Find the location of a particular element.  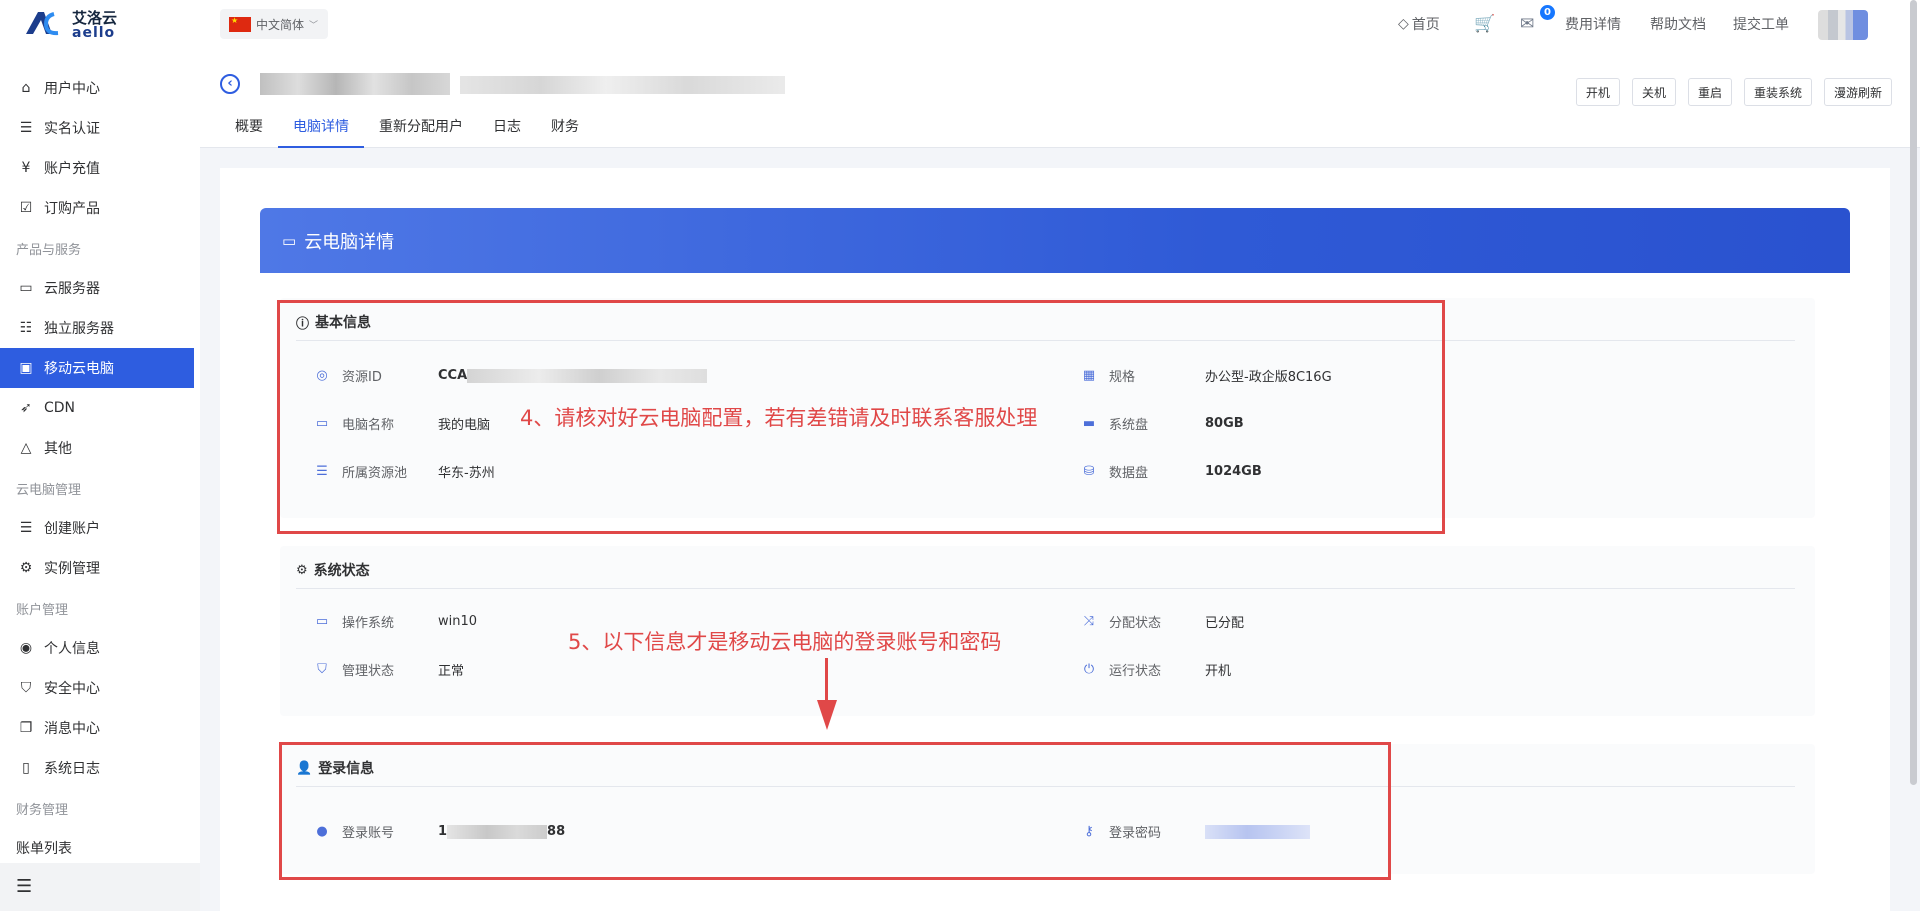

nav-home-label: 首页 is located at coordinates (1425, 25).